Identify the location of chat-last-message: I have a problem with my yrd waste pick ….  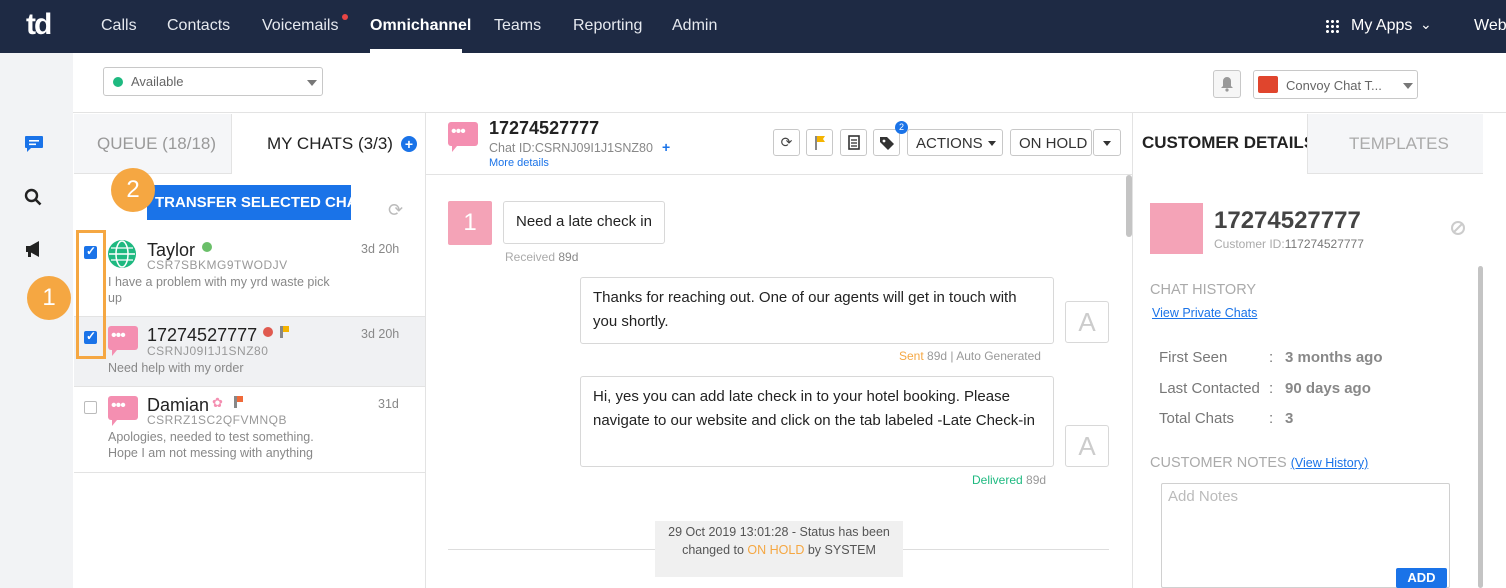
(219, 290).